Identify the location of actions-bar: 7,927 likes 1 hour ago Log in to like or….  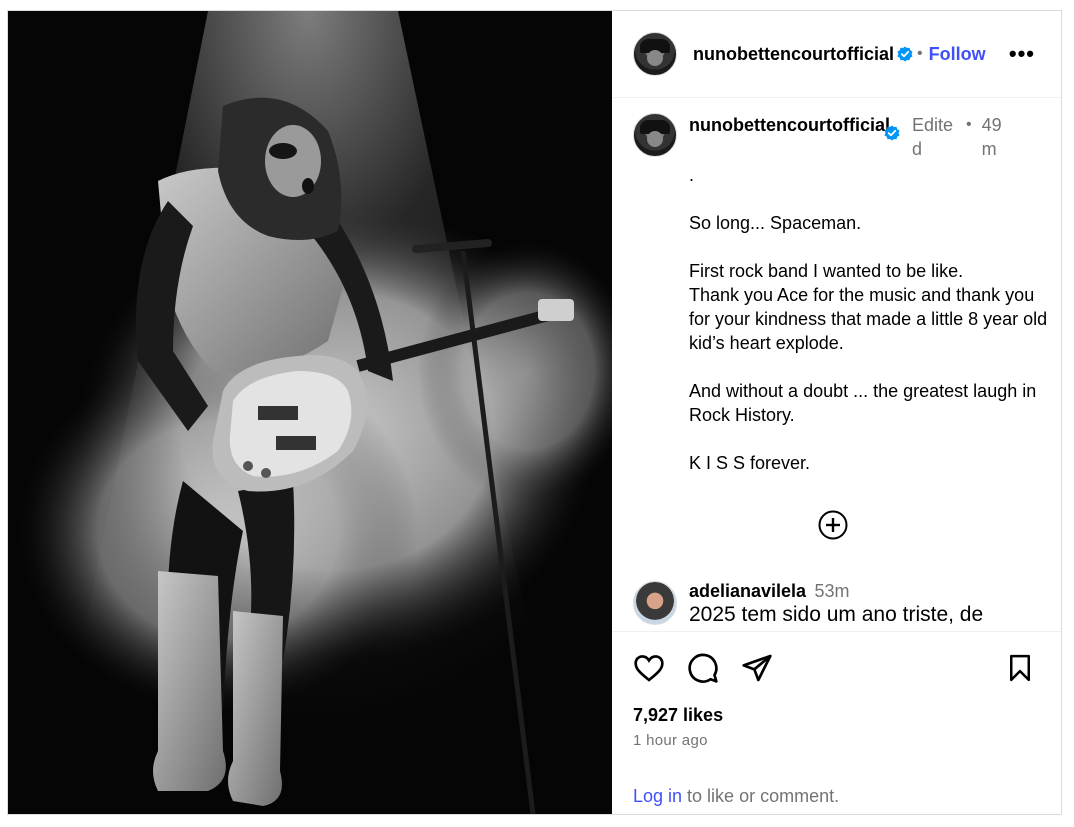
(836, 722).